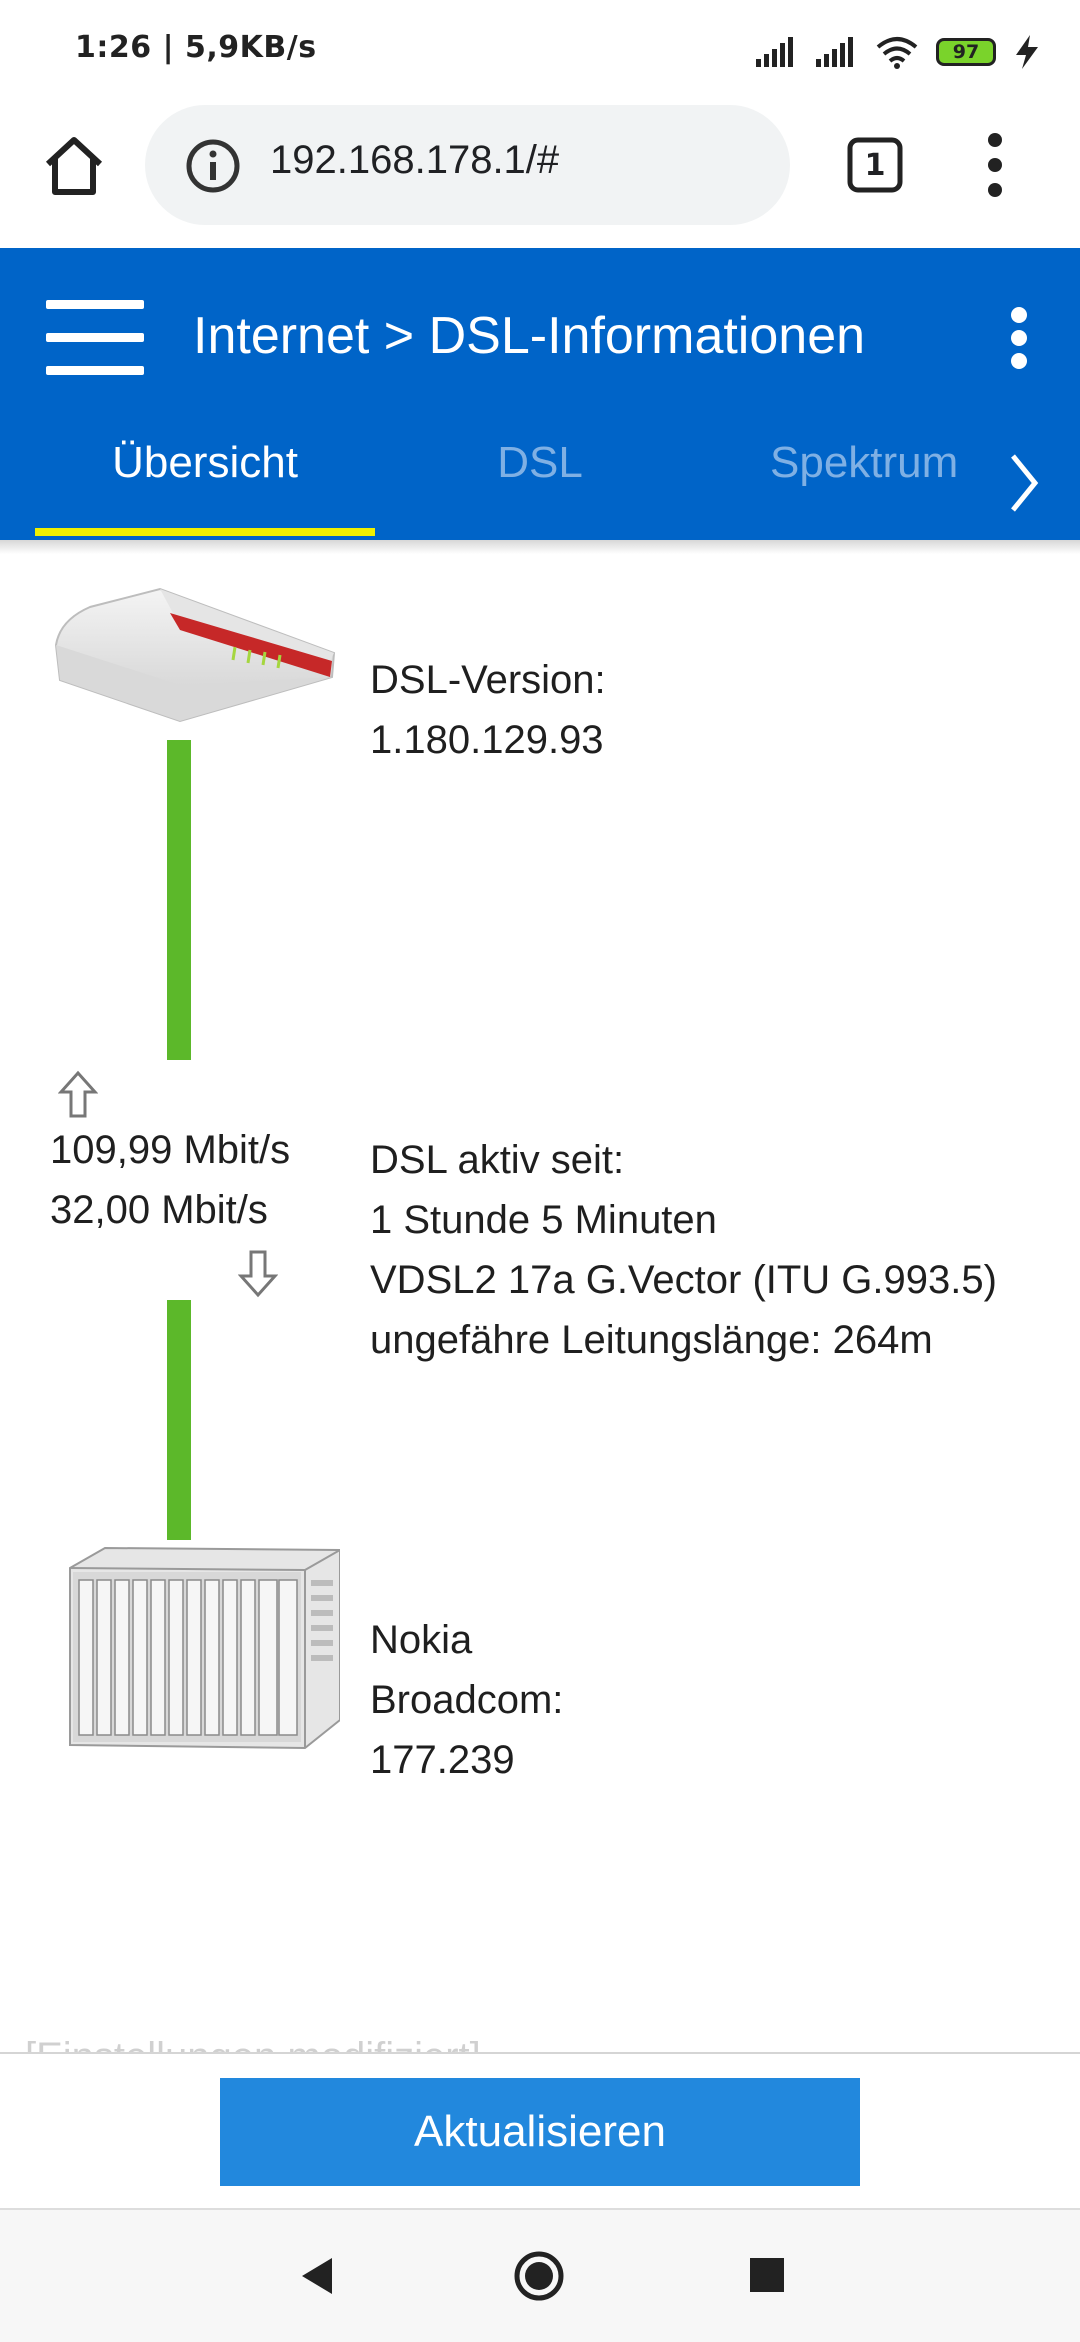 This screenshot has height=2342, width=1080. Describe the element at coordinates (488, 680) in the screenshot. I see `router-version-label: DSL-Version:` at that location.